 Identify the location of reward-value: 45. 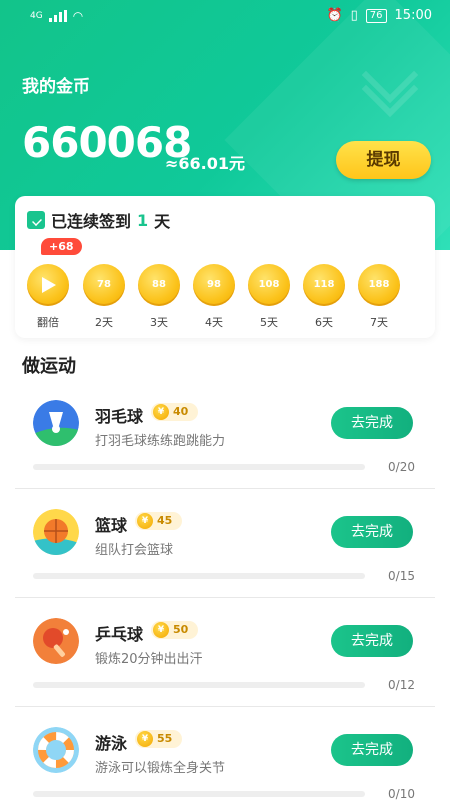
(165, 520).